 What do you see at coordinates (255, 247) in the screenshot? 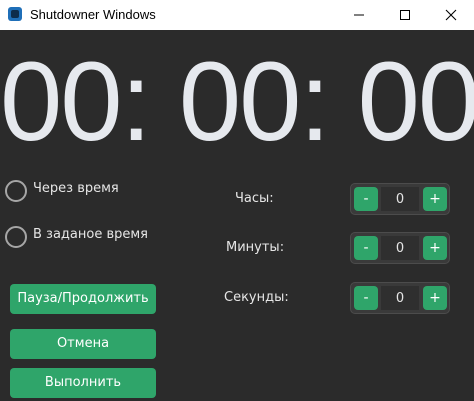
I see `minutes-label: Минуты:` at bounding box center [255, 247].